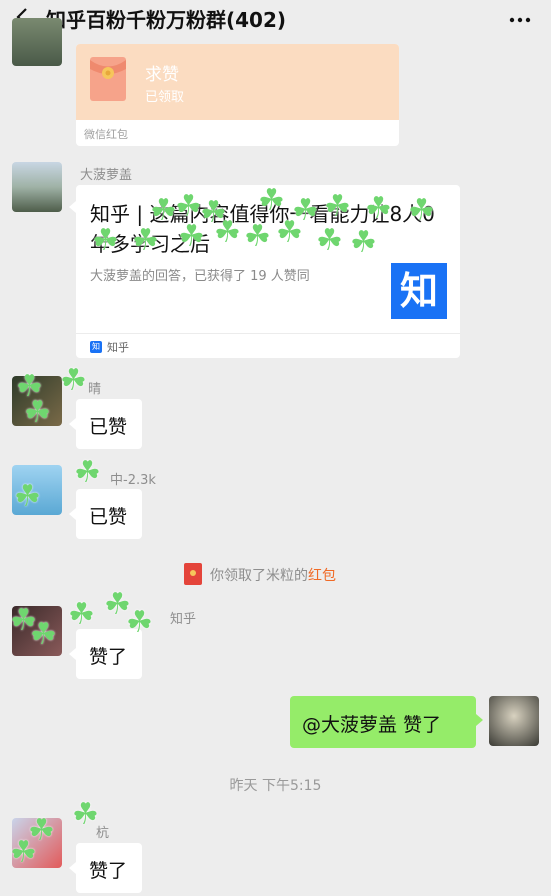  I want to click on chat-title: 知乎百粉千粉万粉群(402), so click(166, 20).